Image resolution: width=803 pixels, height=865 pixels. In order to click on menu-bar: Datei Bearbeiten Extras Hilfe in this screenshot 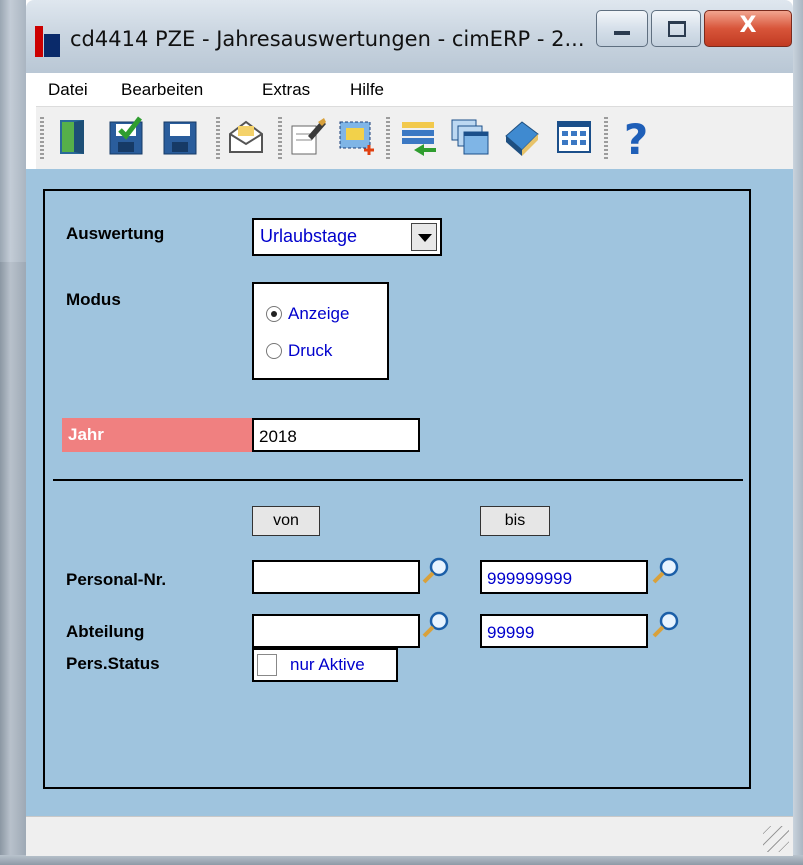, I will do `click(414, 91)`.